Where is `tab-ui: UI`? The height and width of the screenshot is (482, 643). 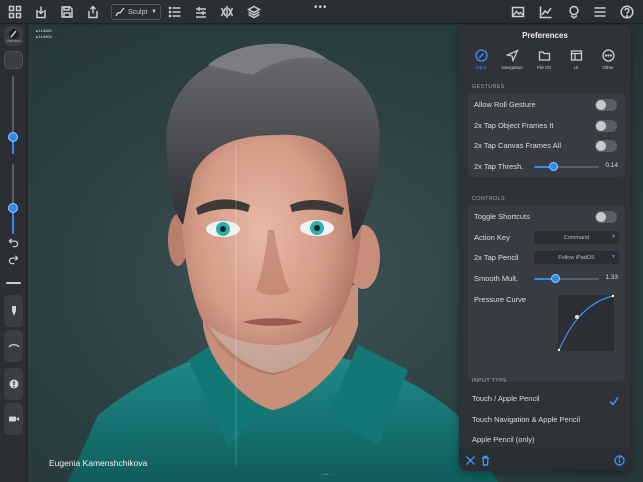 tab-ui: UI is located at coordinates (576, 63).